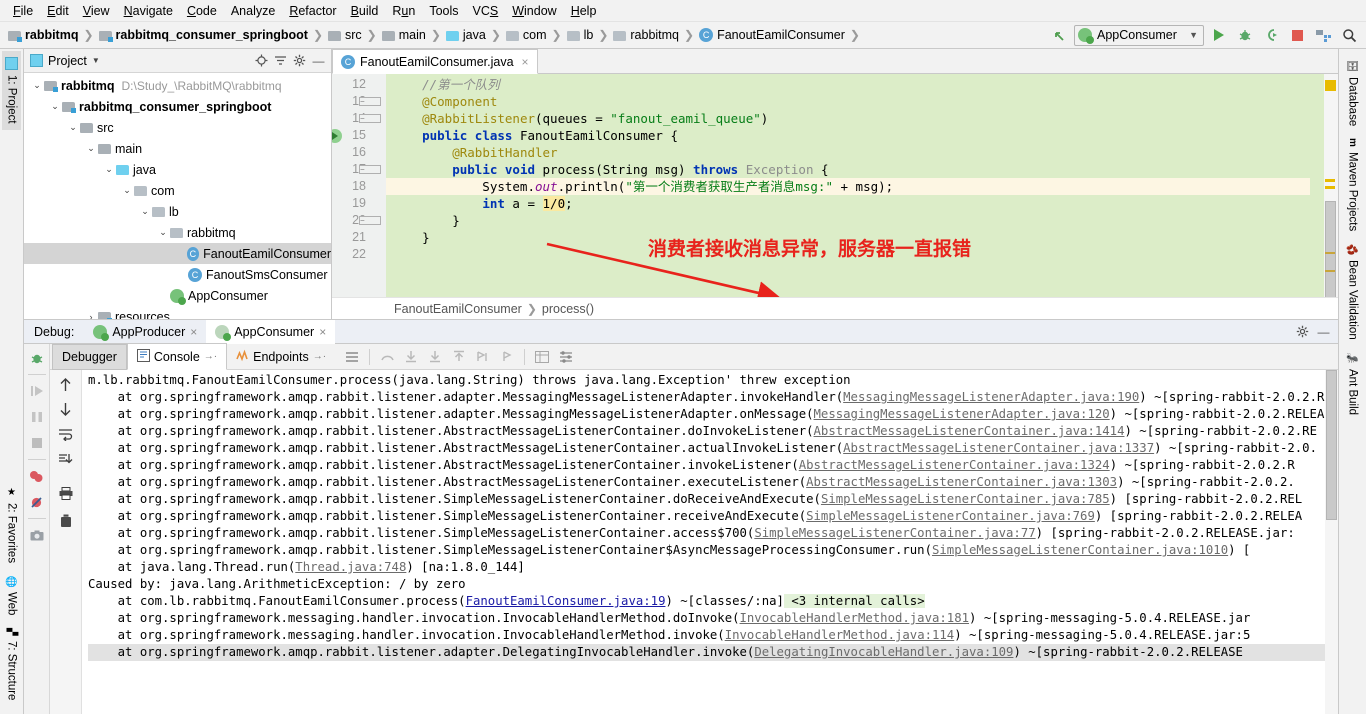 The width and height of the screenshot is (1366, 714). I want to click on code-line-21: }, so click(848, 237).